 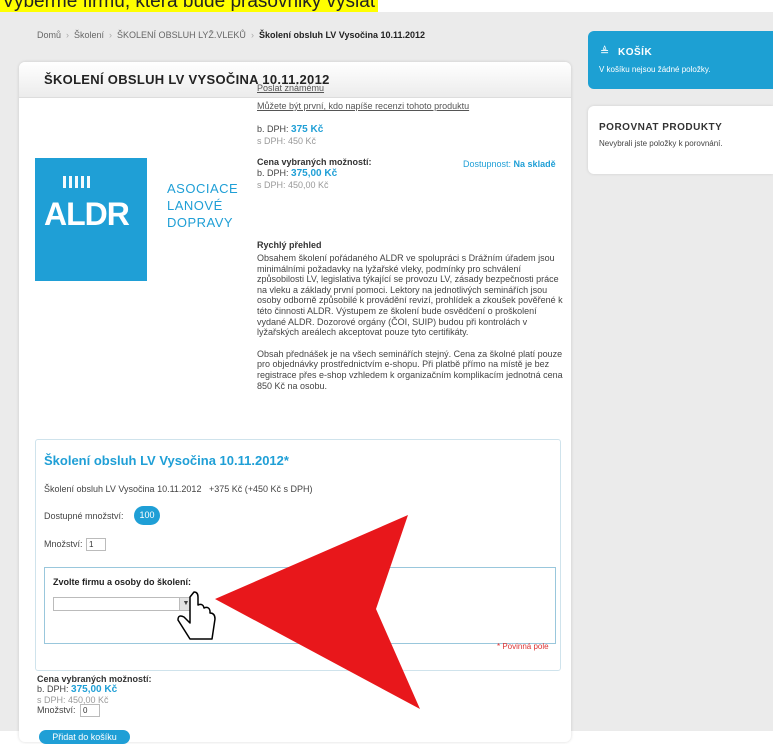 What do you see at coordinates (84, 737) in the screenshot?
I see `add-to-cart-button: Přidat do košíku` at bounding box center [84, 737].